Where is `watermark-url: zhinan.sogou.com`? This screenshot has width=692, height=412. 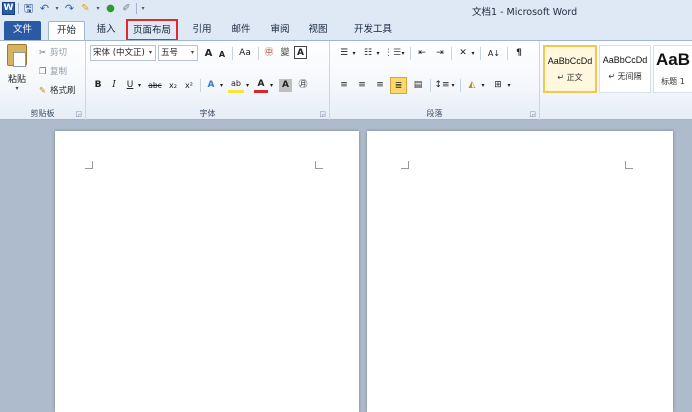 watermark-url: zhinan.sogou.com is located at coordinates (565, 255).